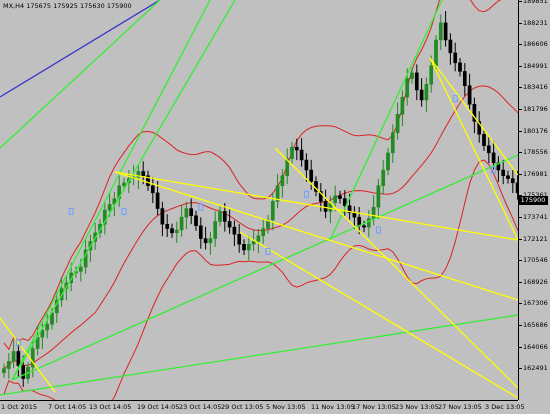 The image size is (550, 414). Describe the element at coordinates (386, 120) in the screenshot. I see `green-trendline-f` at that location.